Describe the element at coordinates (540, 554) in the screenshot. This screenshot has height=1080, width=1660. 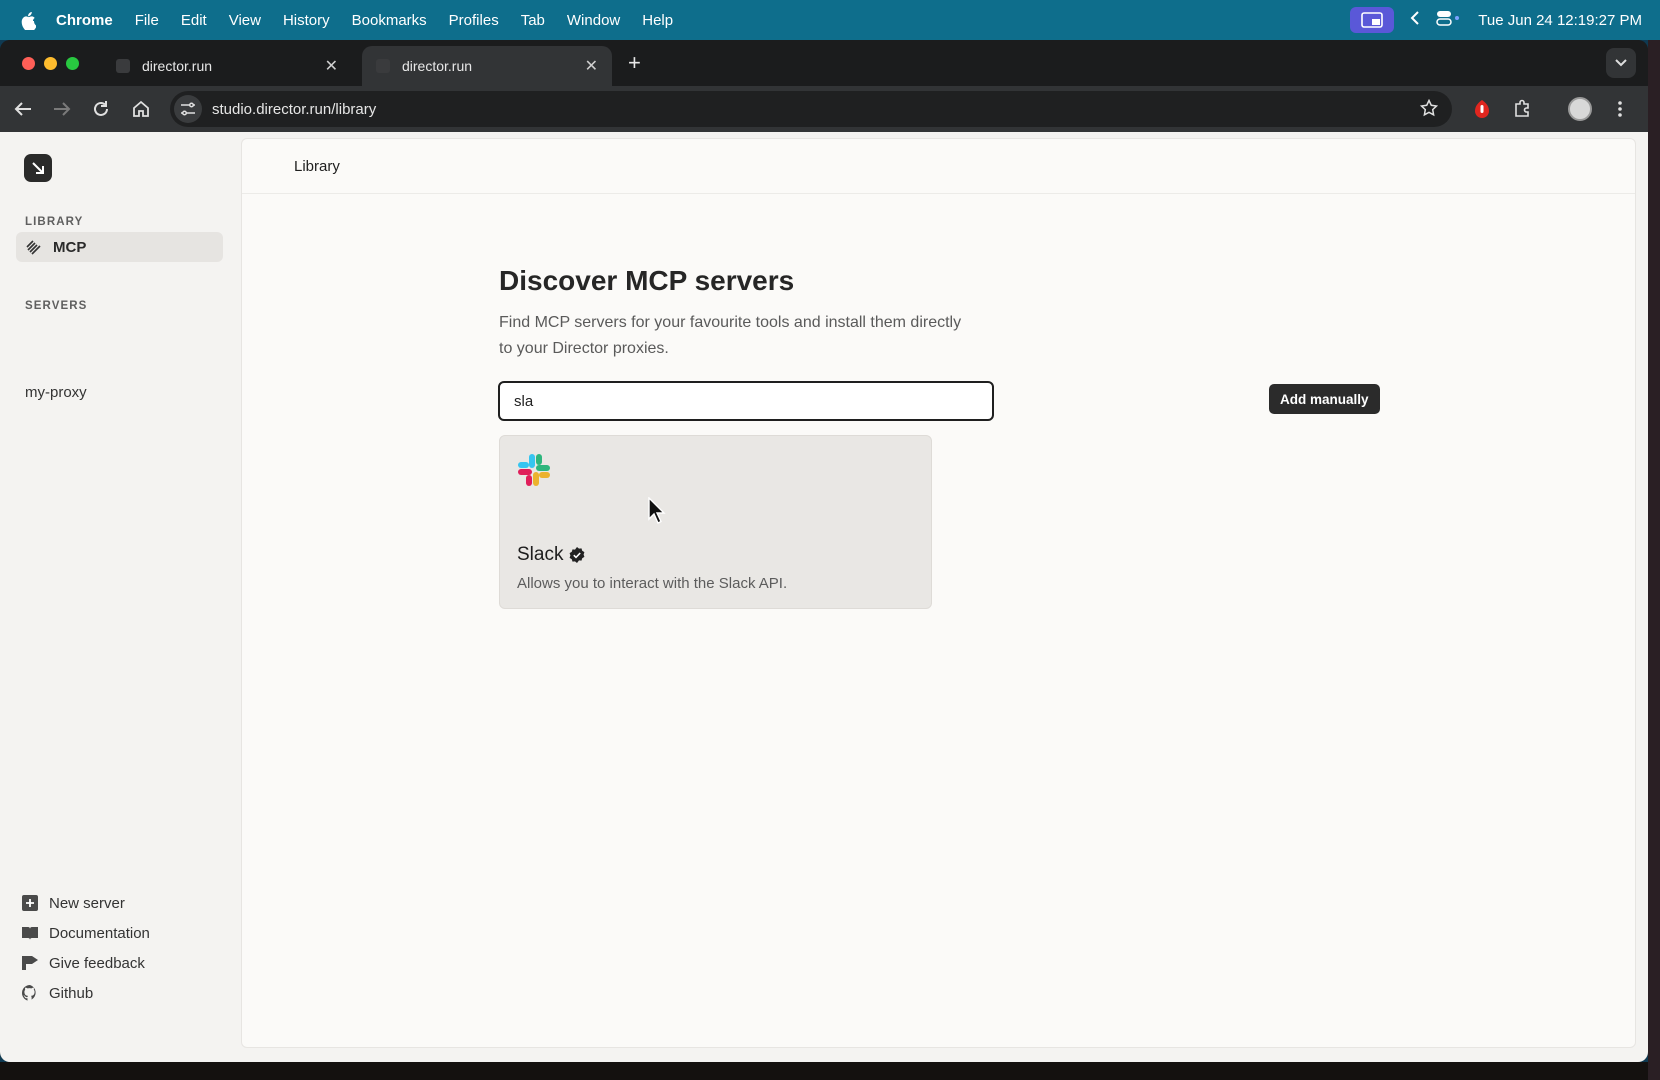
I see `server-name: Slack` at that location.